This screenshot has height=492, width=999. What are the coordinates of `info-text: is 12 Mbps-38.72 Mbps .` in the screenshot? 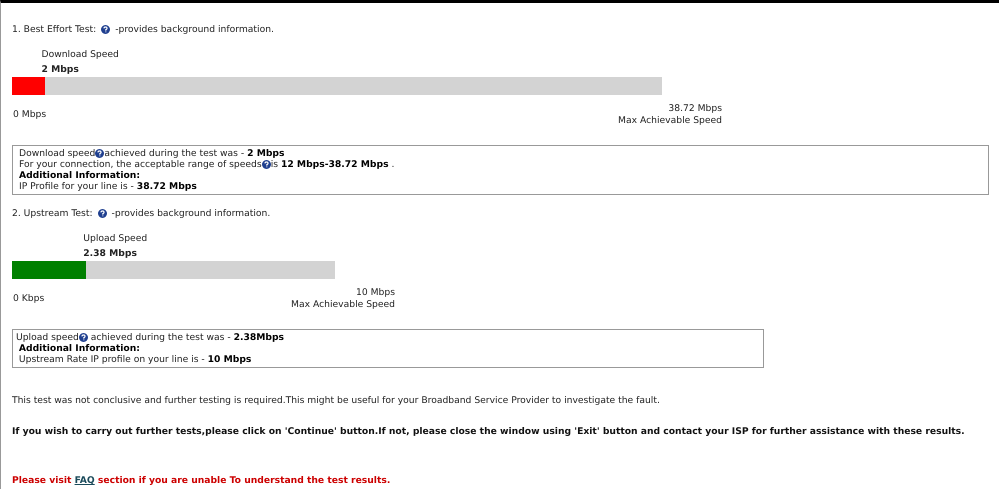 It's located at (332, 164).